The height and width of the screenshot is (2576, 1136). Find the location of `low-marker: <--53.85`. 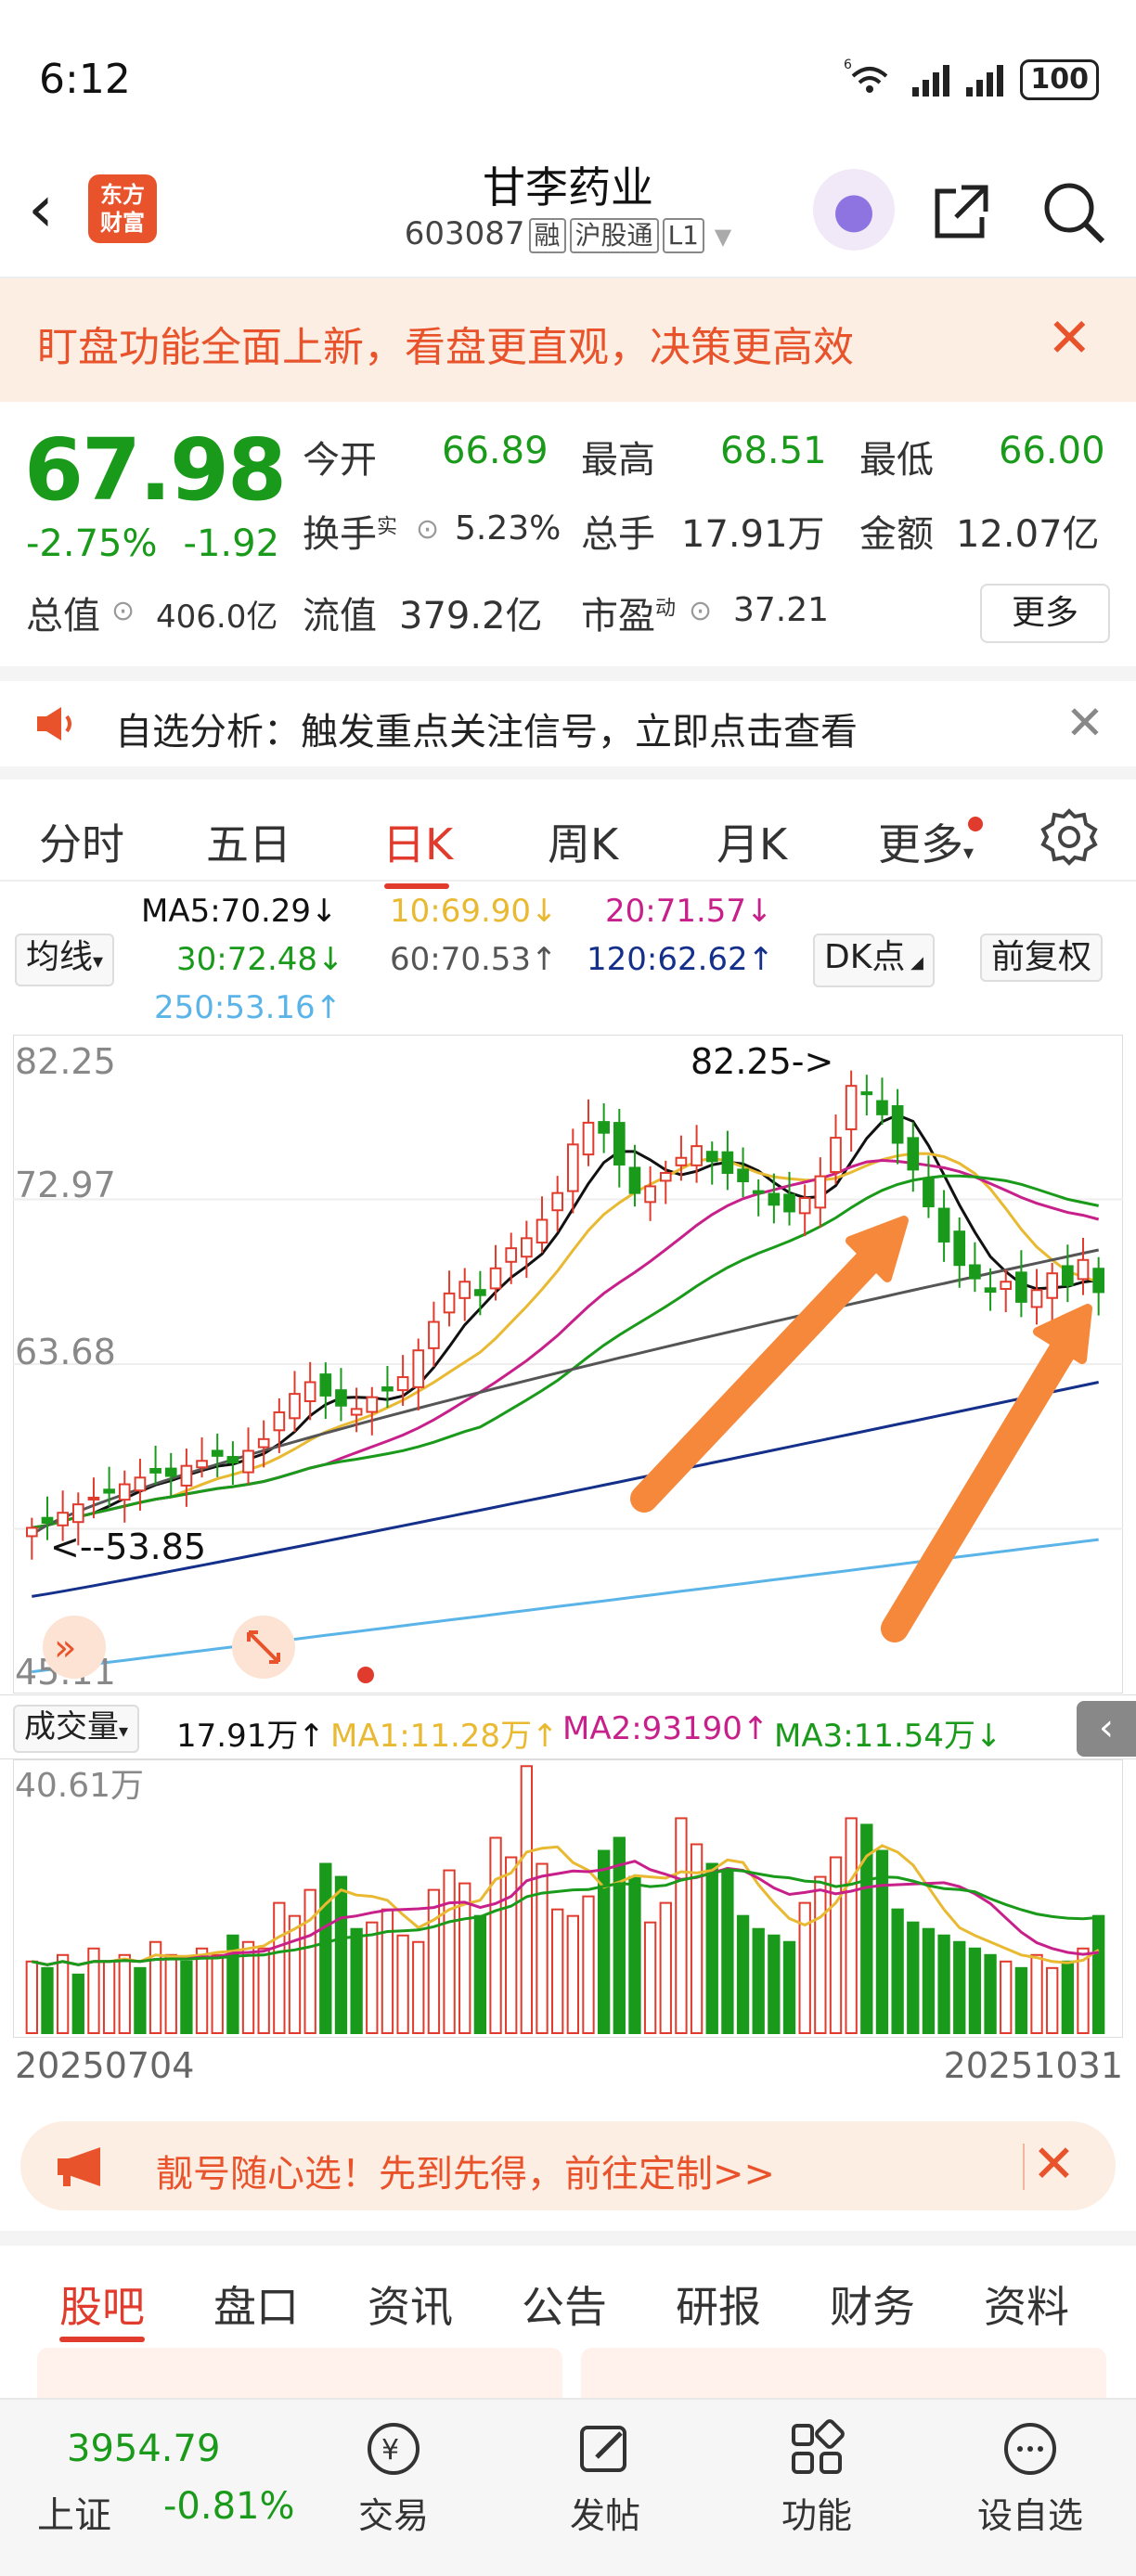

low-marker: <--53.85 is located at coordinates (128, 1546).